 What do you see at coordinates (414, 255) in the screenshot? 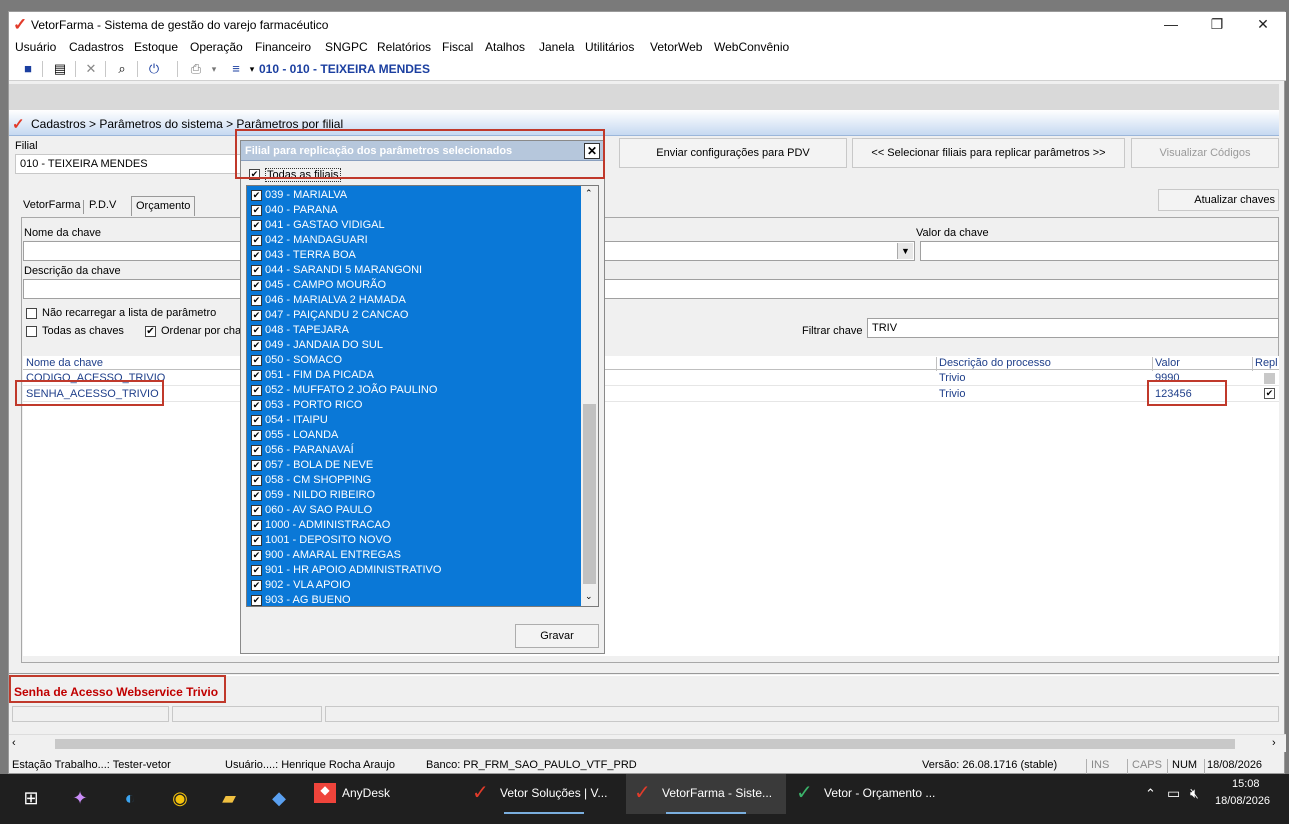
I see `branch-list-item: ✔ 043 - TERRA BOA` at bounding box center [414, 255].